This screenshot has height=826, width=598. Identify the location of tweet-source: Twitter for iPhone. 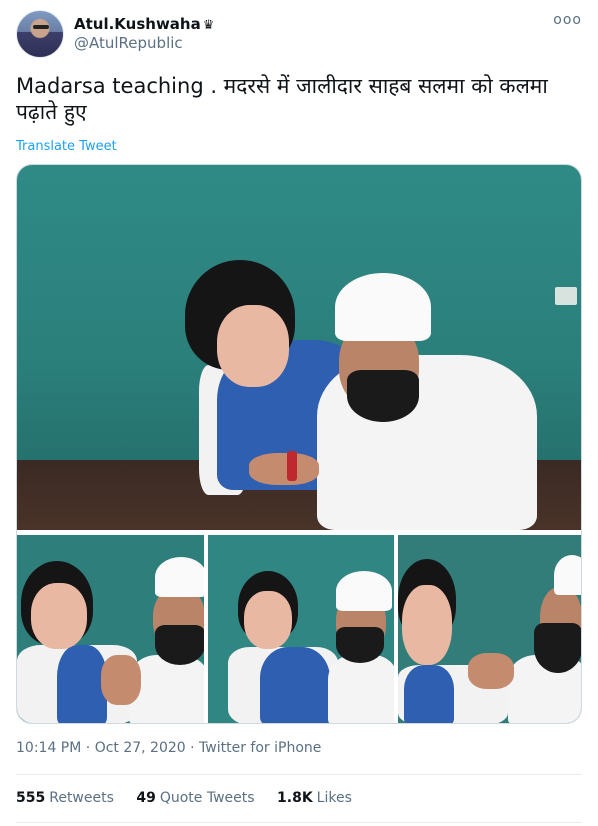
(260, 748).